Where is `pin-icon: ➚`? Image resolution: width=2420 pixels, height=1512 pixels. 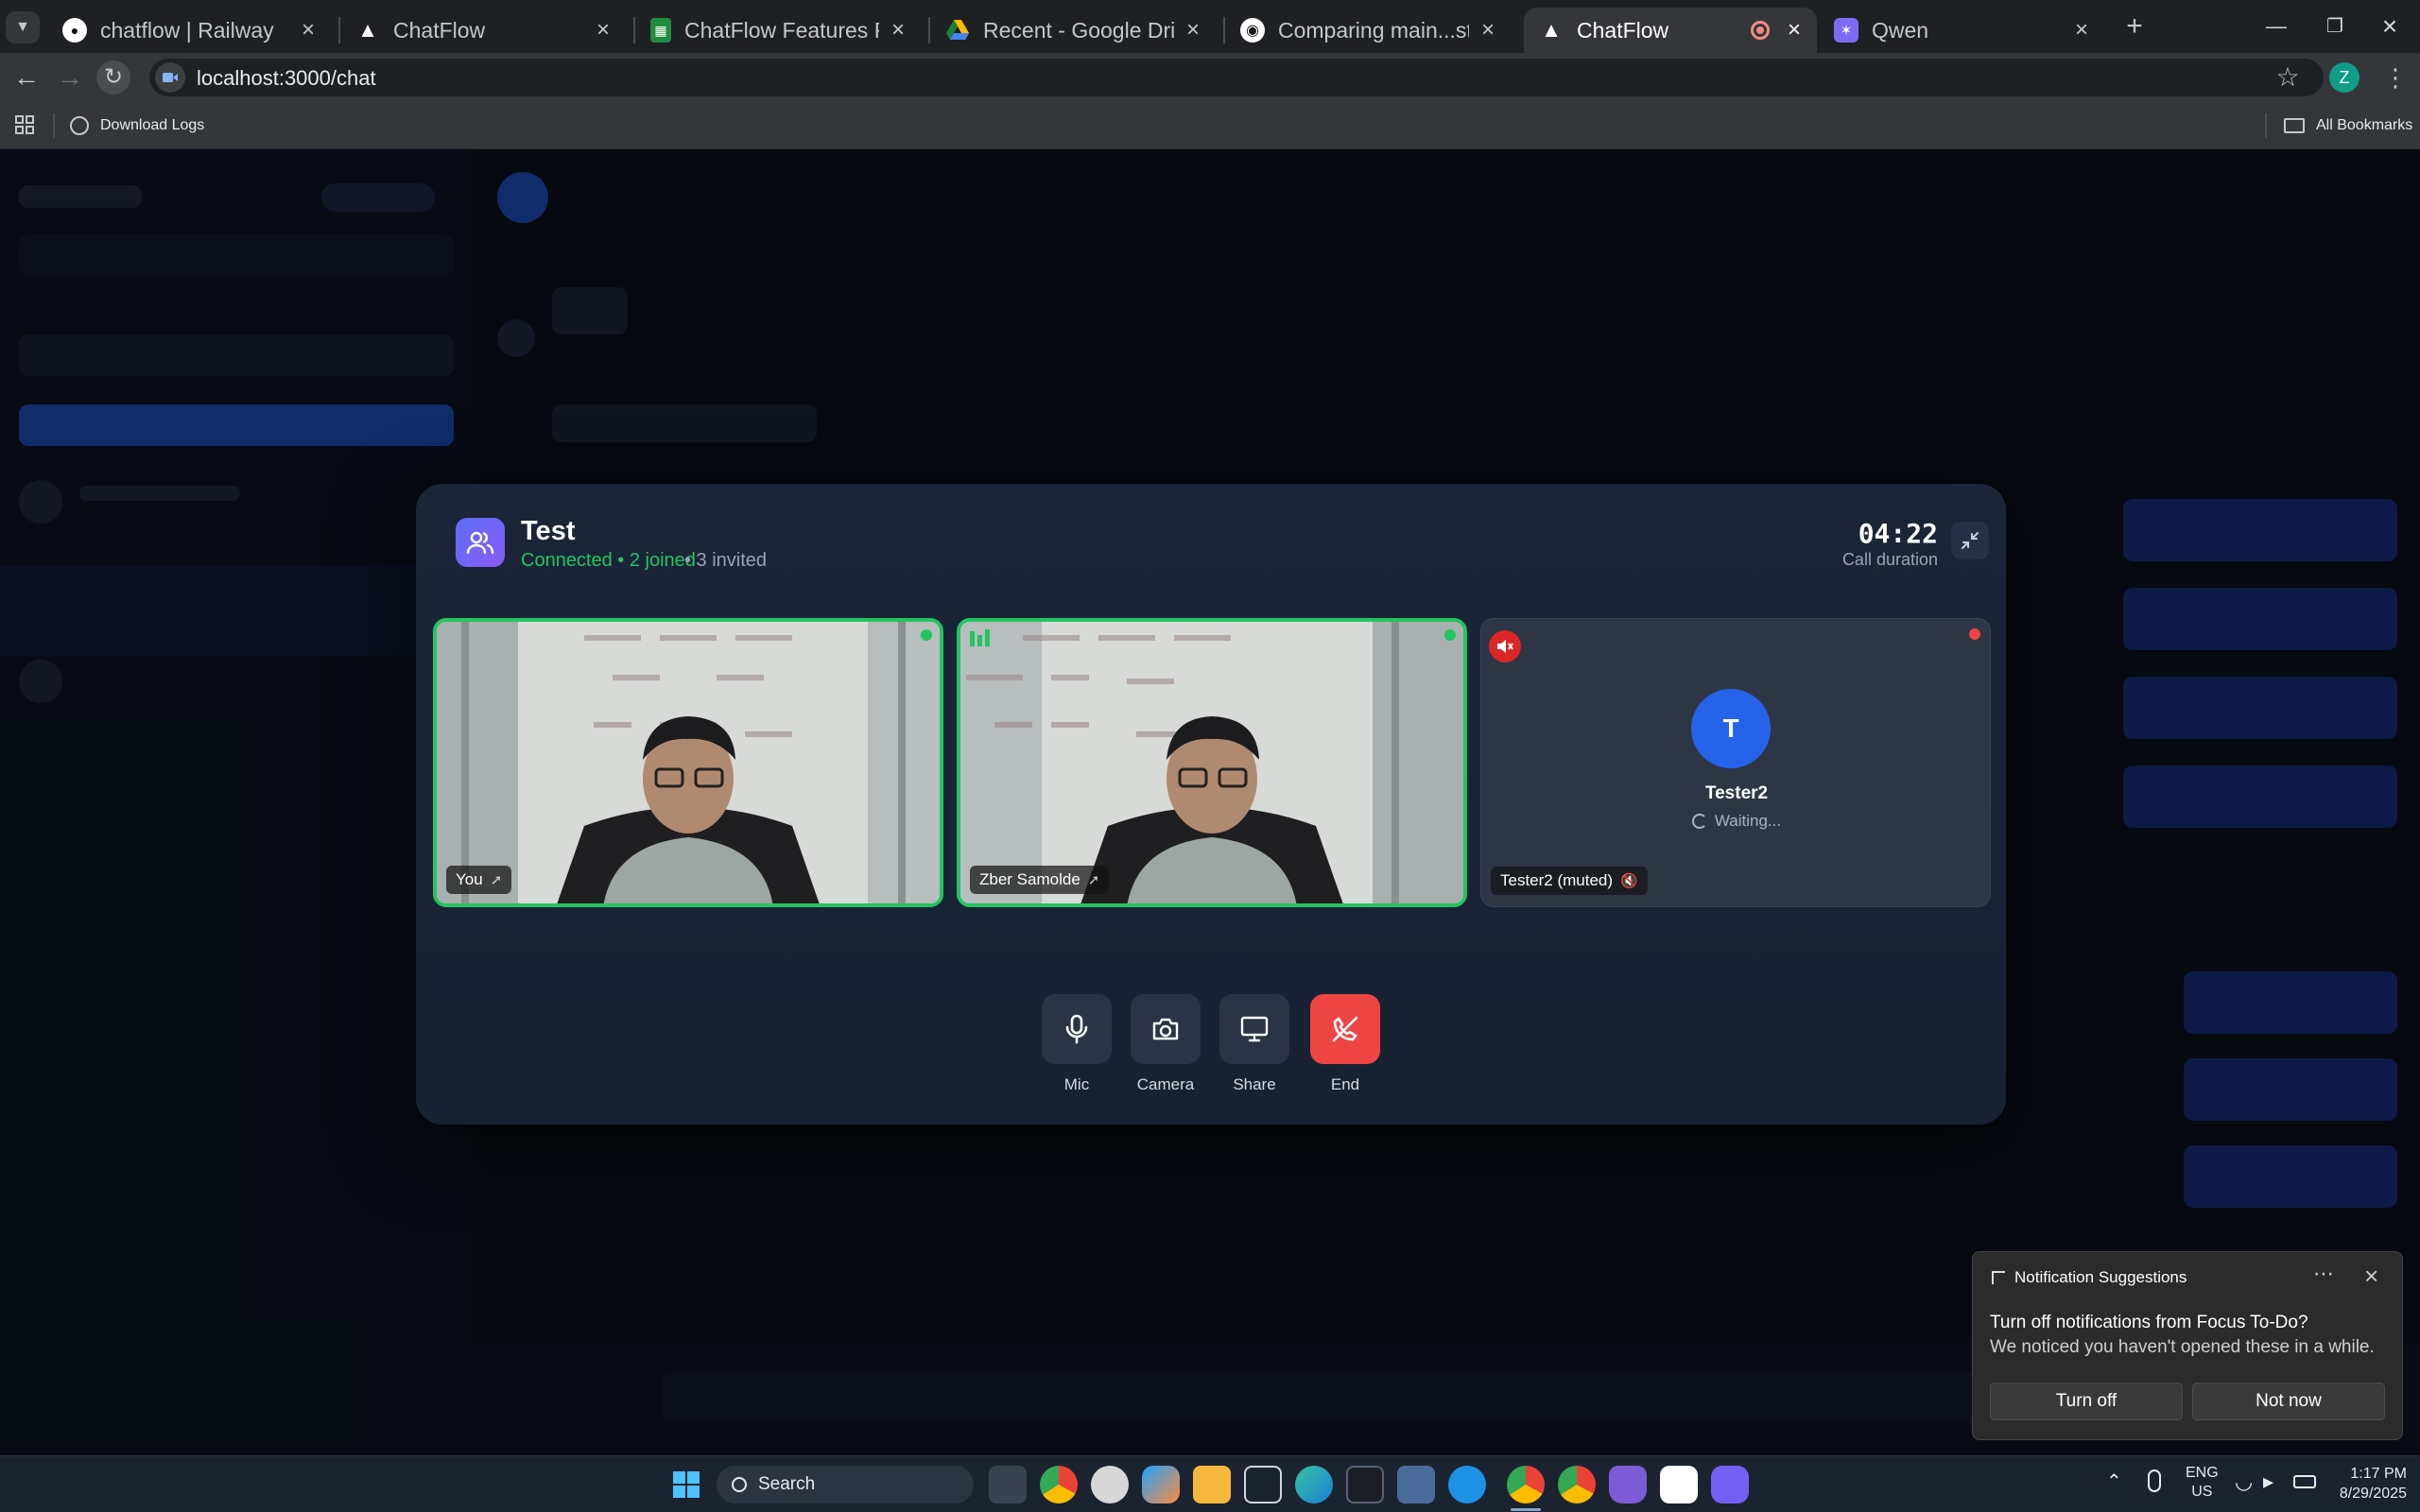
pin-icon: ➚ is located at coordinates (1093, 880).